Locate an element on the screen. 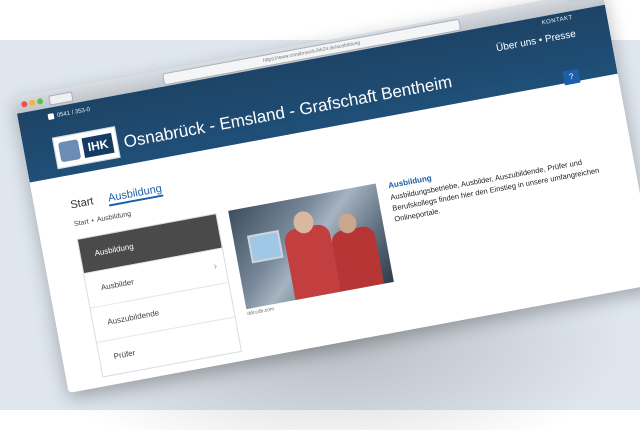 The width and height of the screenshot is (640, 442). breadcrumb-home: Start is located at coordinates (81, 224).